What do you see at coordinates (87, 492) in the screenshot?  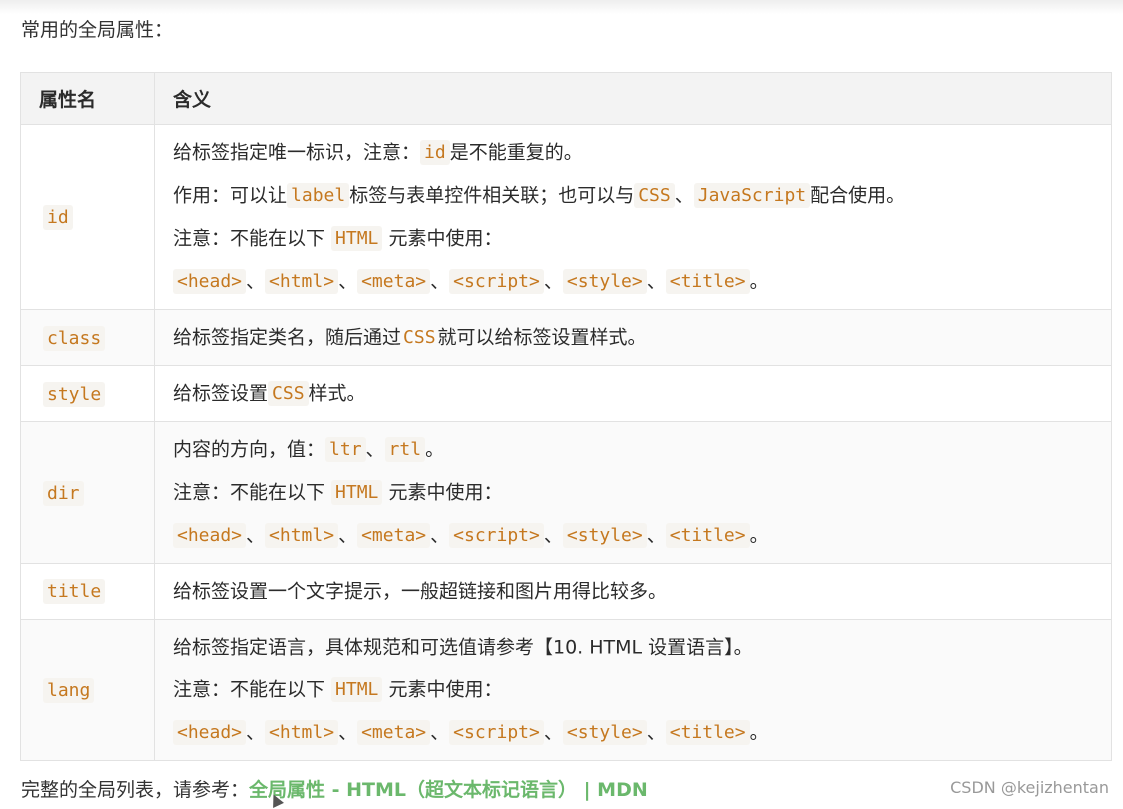 I see `attr-name-cell: dir` at bounding box center [87, 492].